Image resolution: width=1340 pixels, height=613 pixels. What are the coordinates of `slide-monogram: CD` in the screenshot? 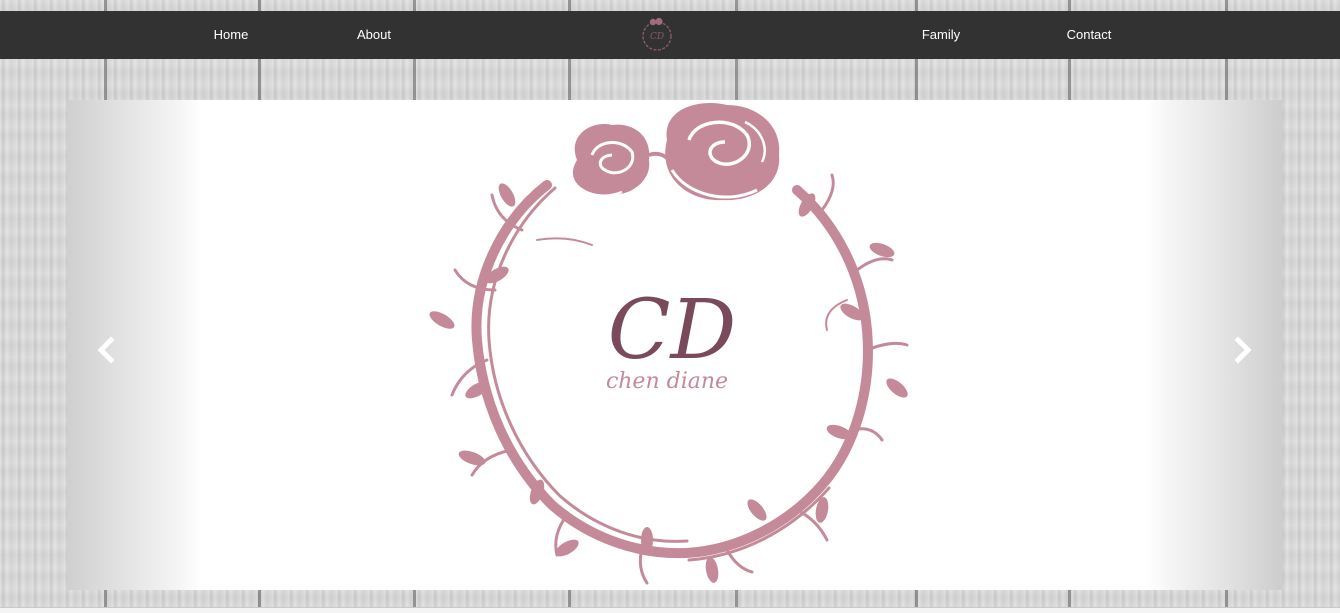 It's located at (672, 330).